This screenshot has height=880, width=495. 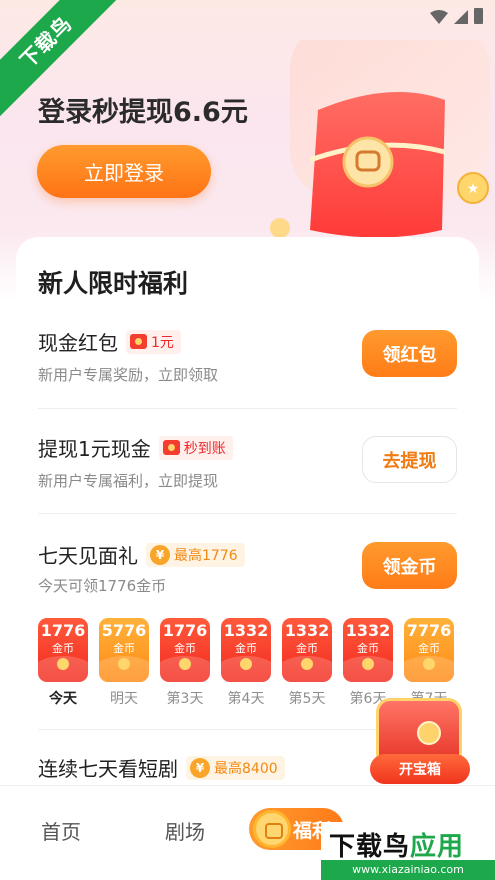 I want to click on brand-watermark: 下载鸟应用 www.xiazainiao.com, so click(x=408, y=851).